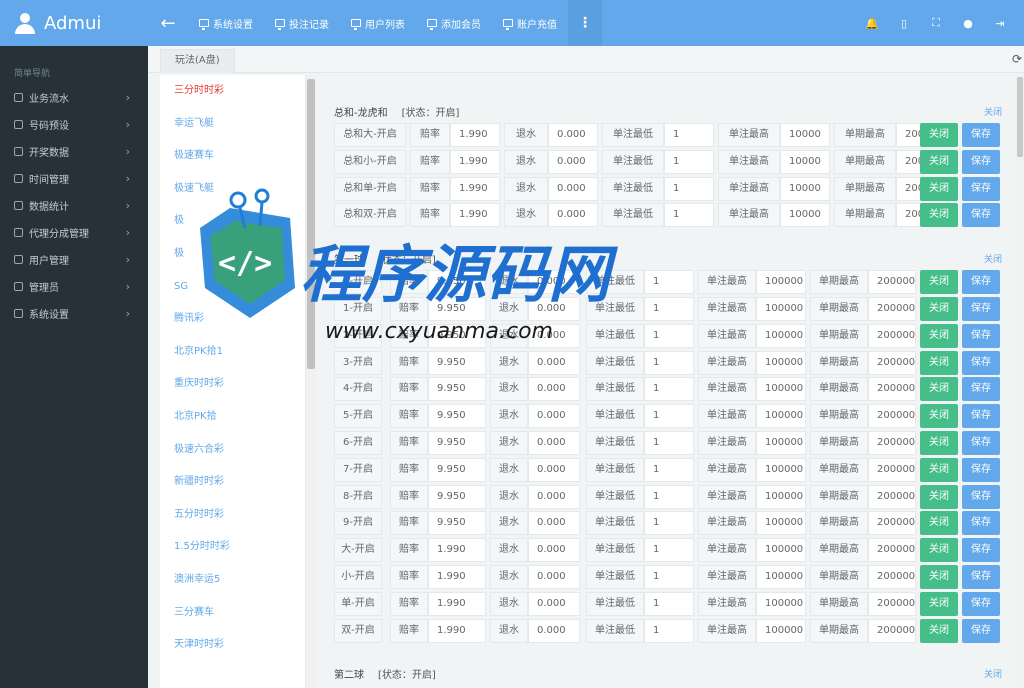  What do you see at coordinates (904, 23) in the screenshot?
I see `document-icon: ▯` at bounding box center [904, 23].